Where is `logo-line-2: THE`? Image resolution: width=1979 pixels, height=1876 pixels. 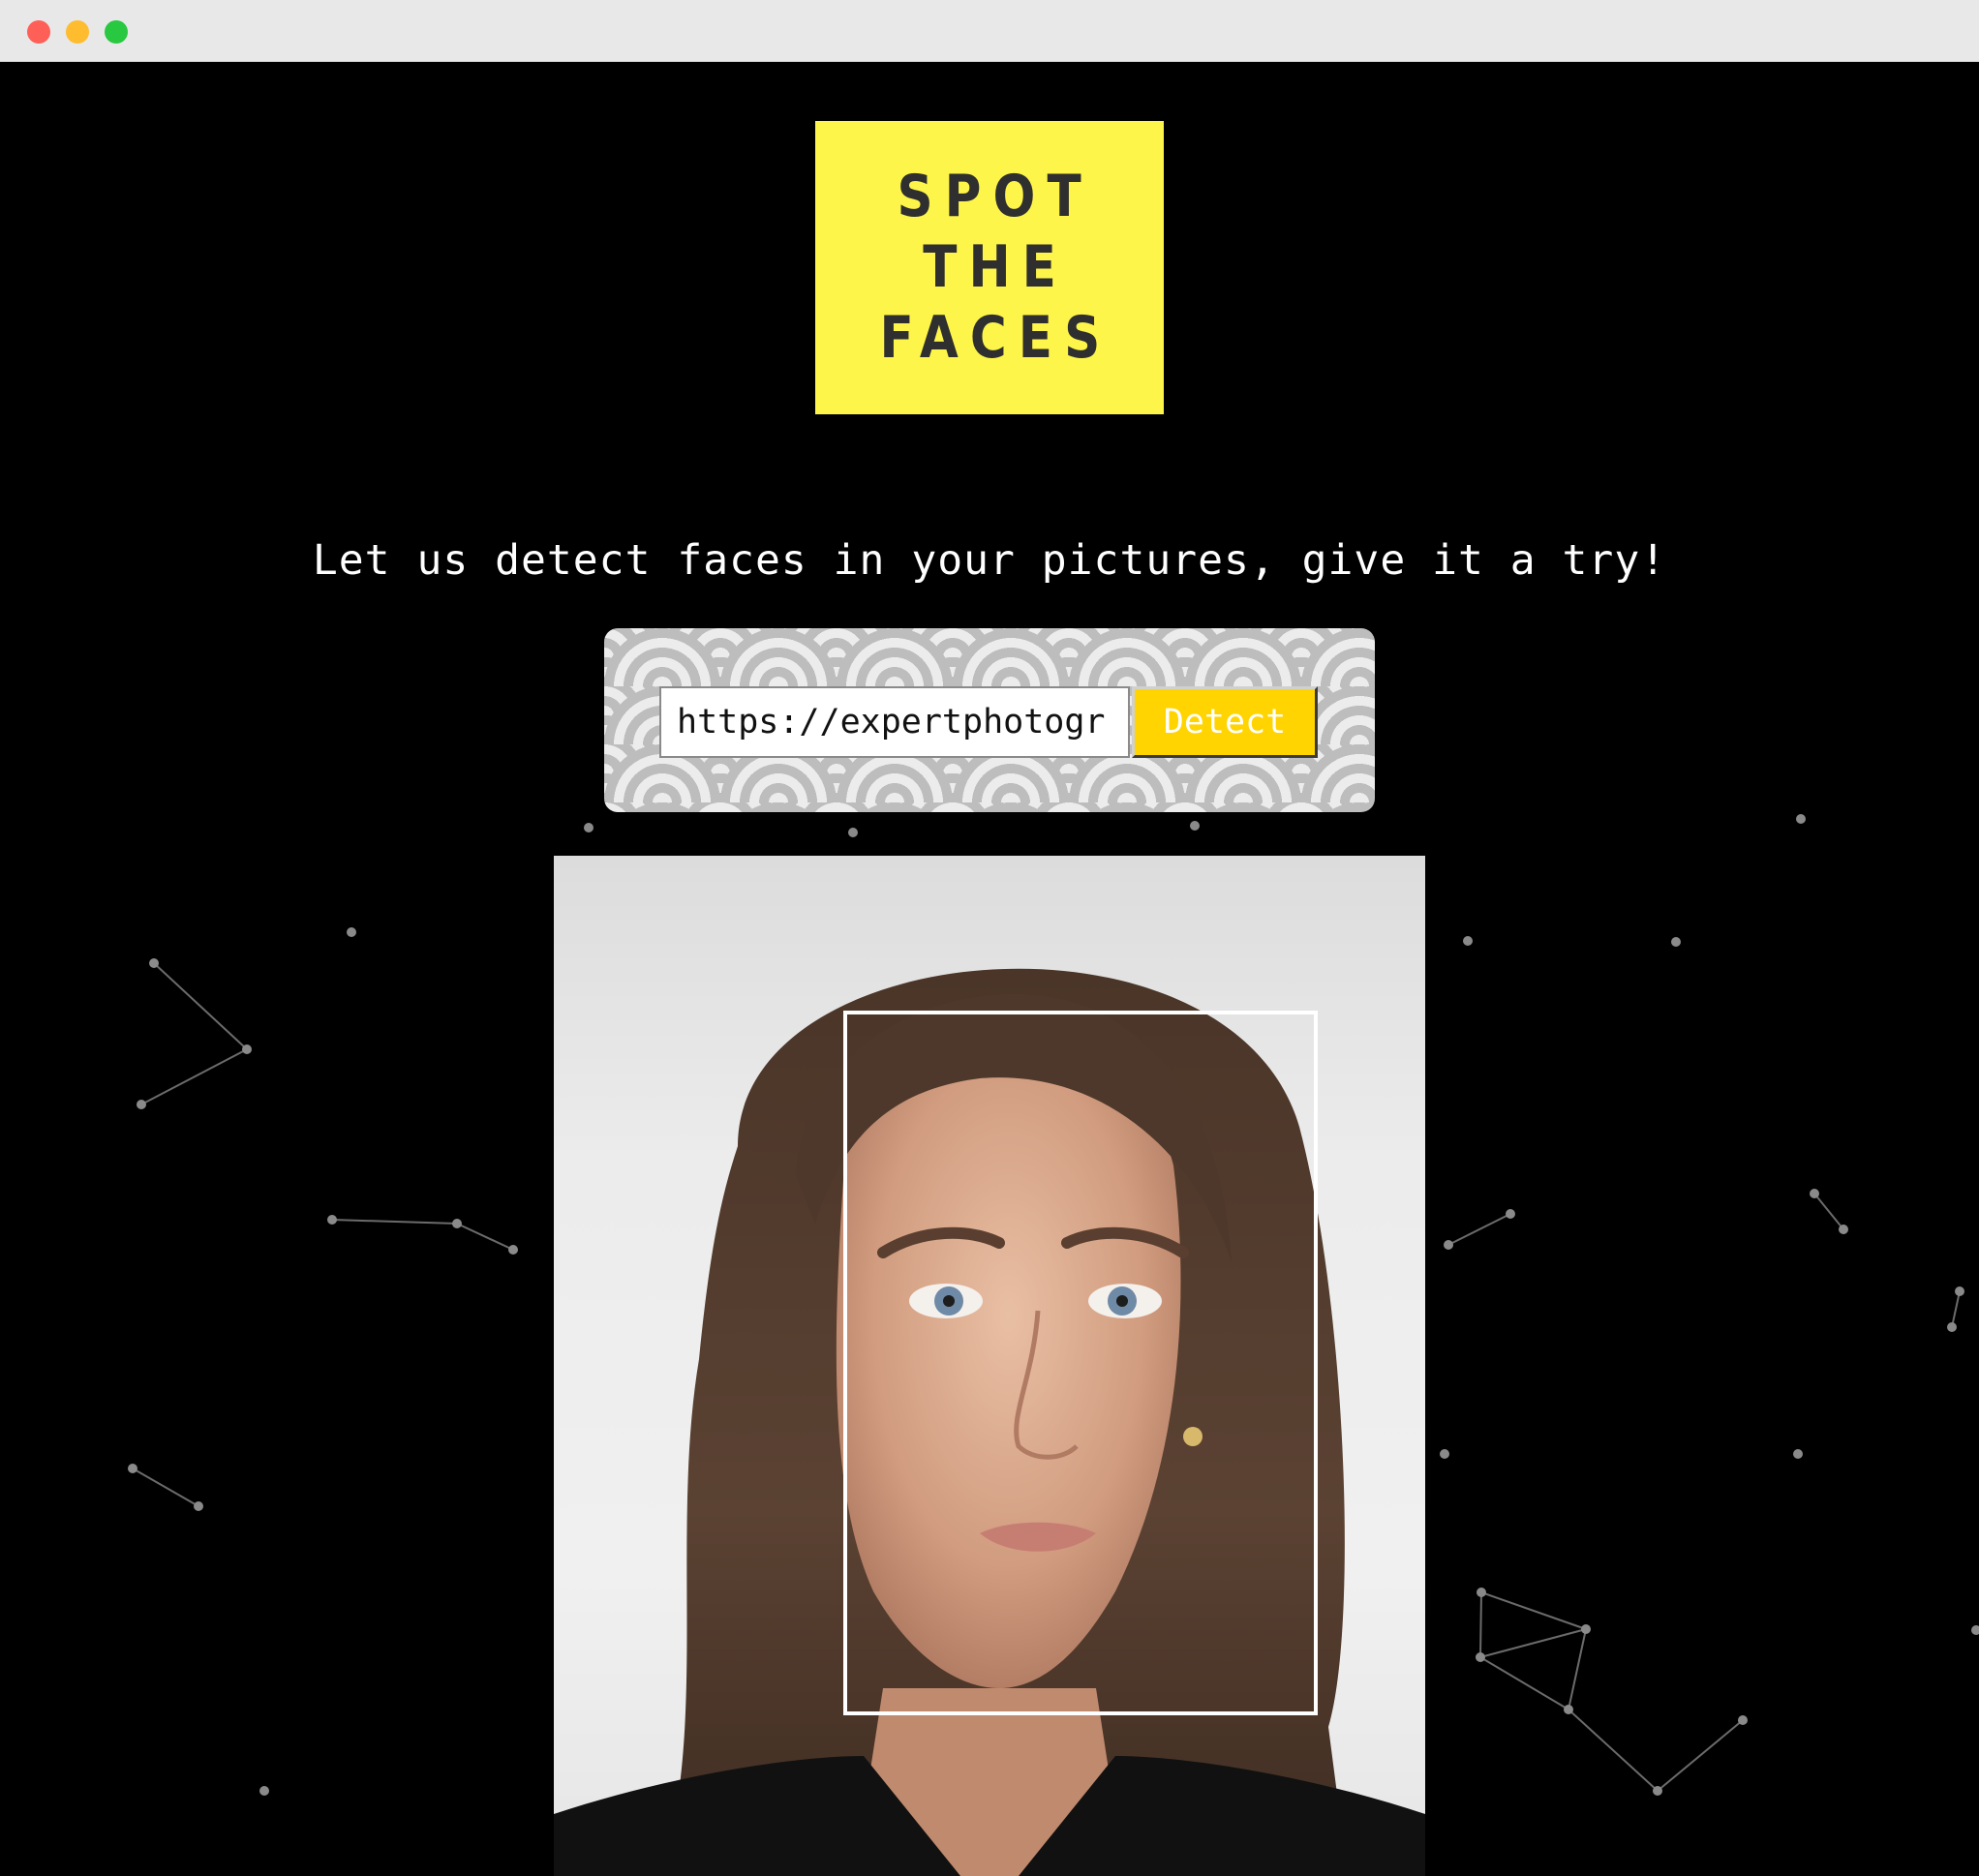 logo-line-2: THE is located at coordinates (995, 267).